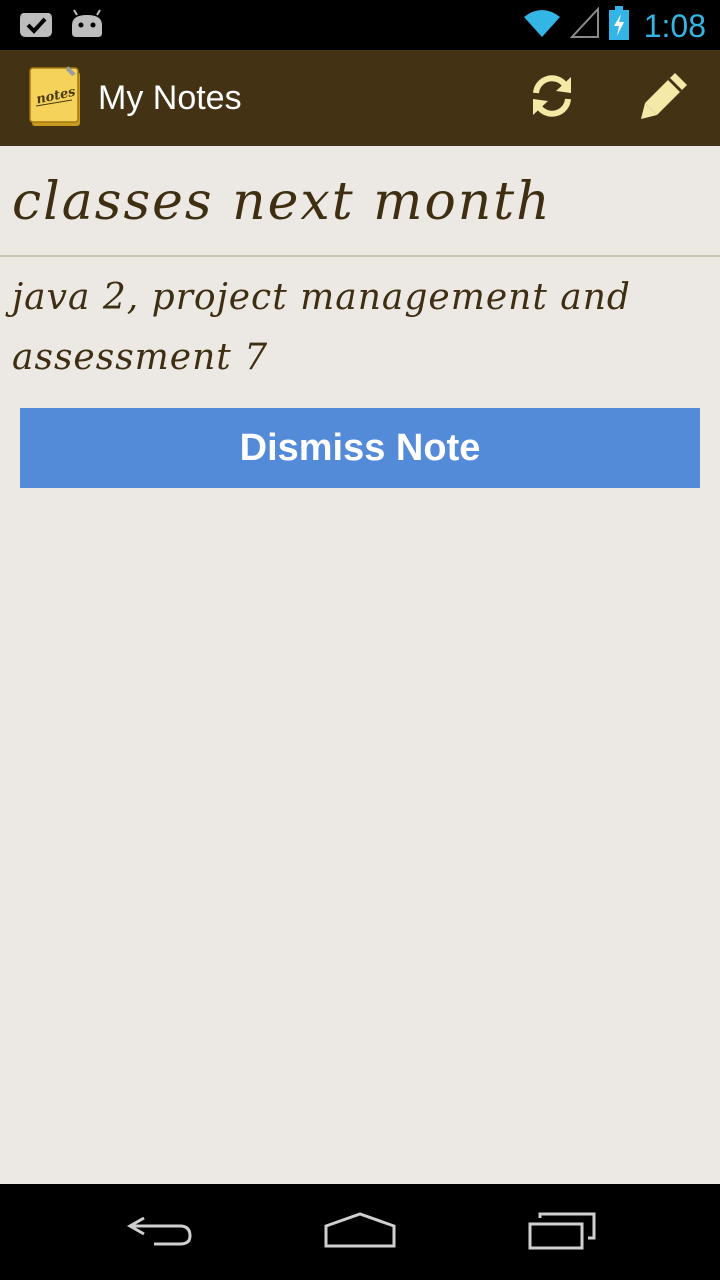 This screenshot has height=1280, width=720. What do you see at coordinates (360, 448) in the screenshot?
I see `dismiss-note-button: Dismiss Note` at bounding box center [360, 448].